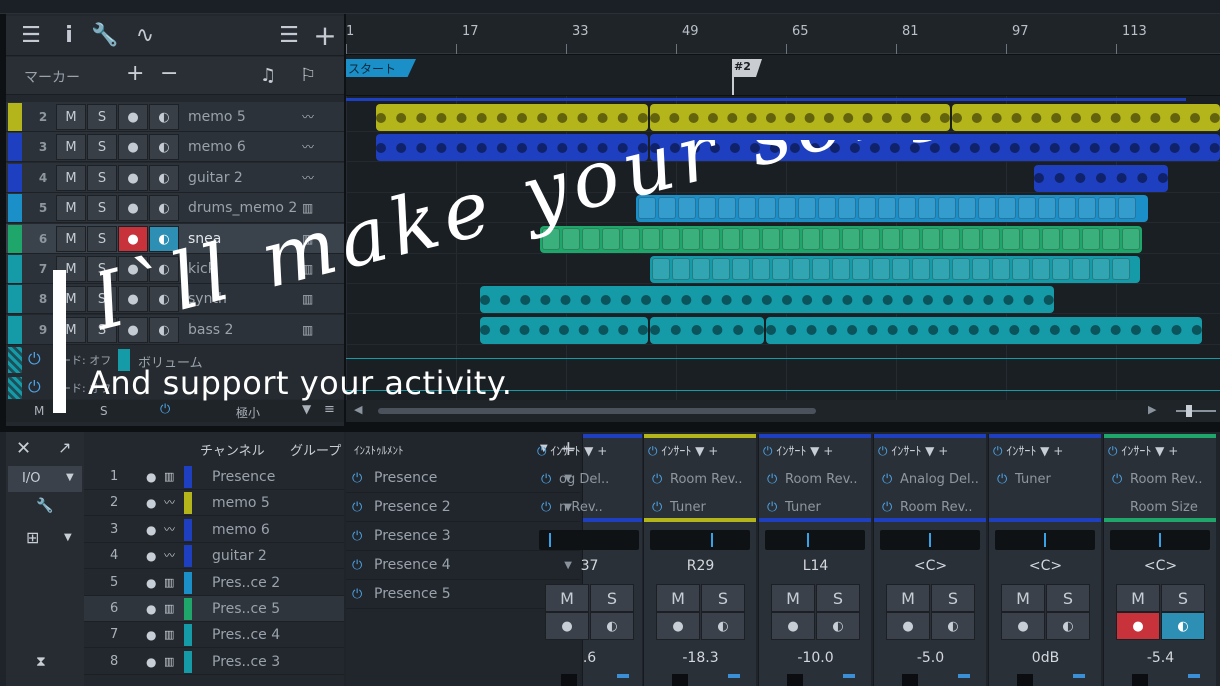  What do you see at coordinates (214, 583) in the screenshot?
I see `channel-row: 5 ● ▥ Pres..ce 2` at bounding box center [214, 583].